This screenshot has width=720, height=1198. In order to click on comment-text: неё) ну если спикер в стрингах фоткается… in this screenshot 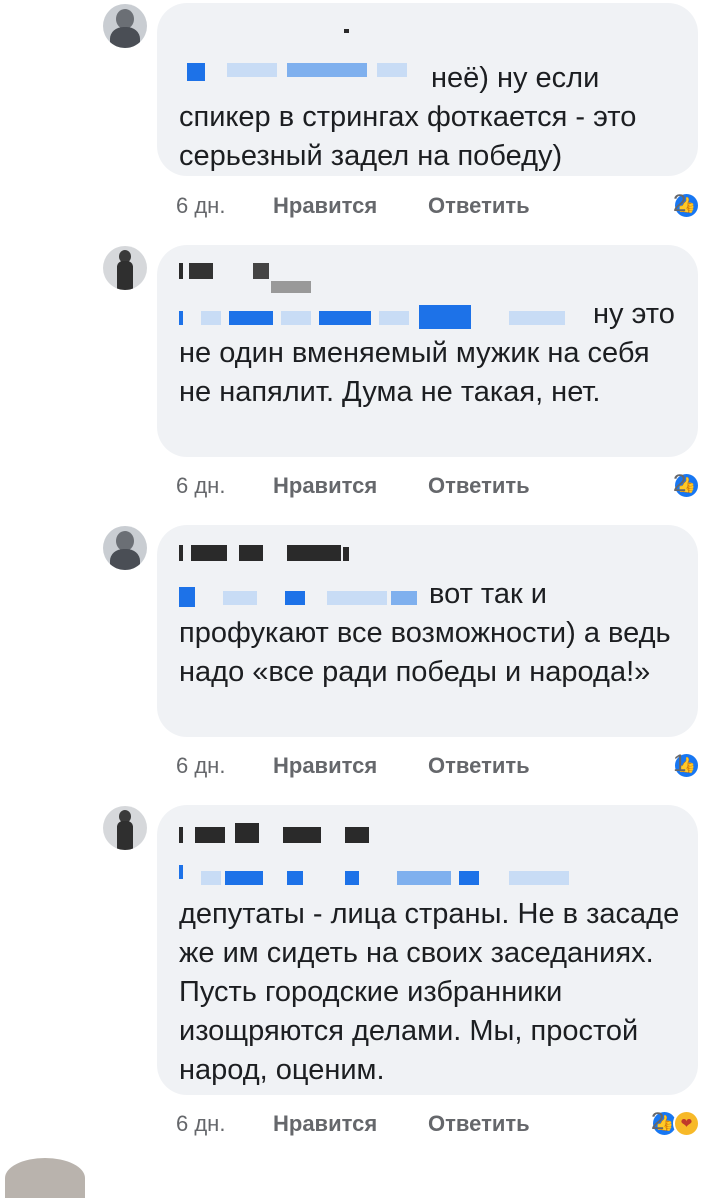, I will do `click(412, 117)`.